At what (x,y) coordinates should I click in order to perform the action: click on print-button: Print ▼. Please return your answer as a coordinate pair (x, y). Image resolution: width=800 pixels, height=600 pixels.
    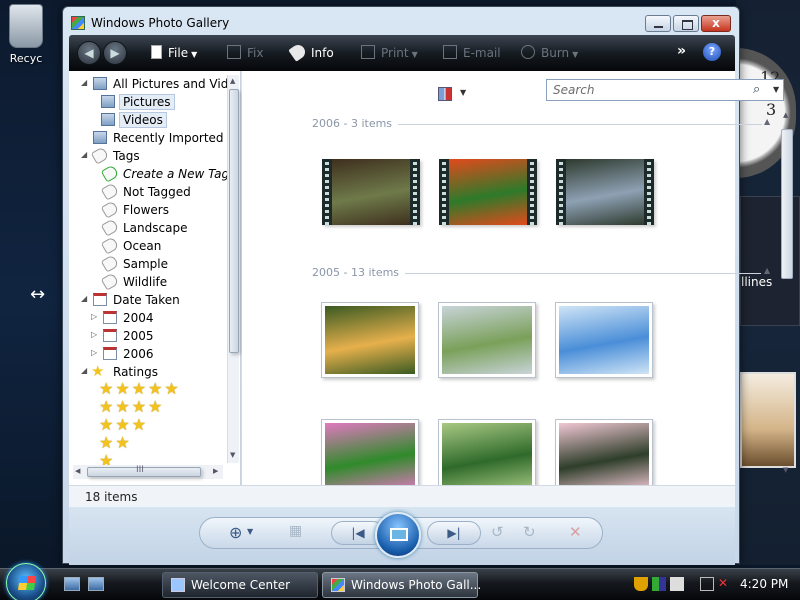
    Looking at the image, I should click on (389, 52).